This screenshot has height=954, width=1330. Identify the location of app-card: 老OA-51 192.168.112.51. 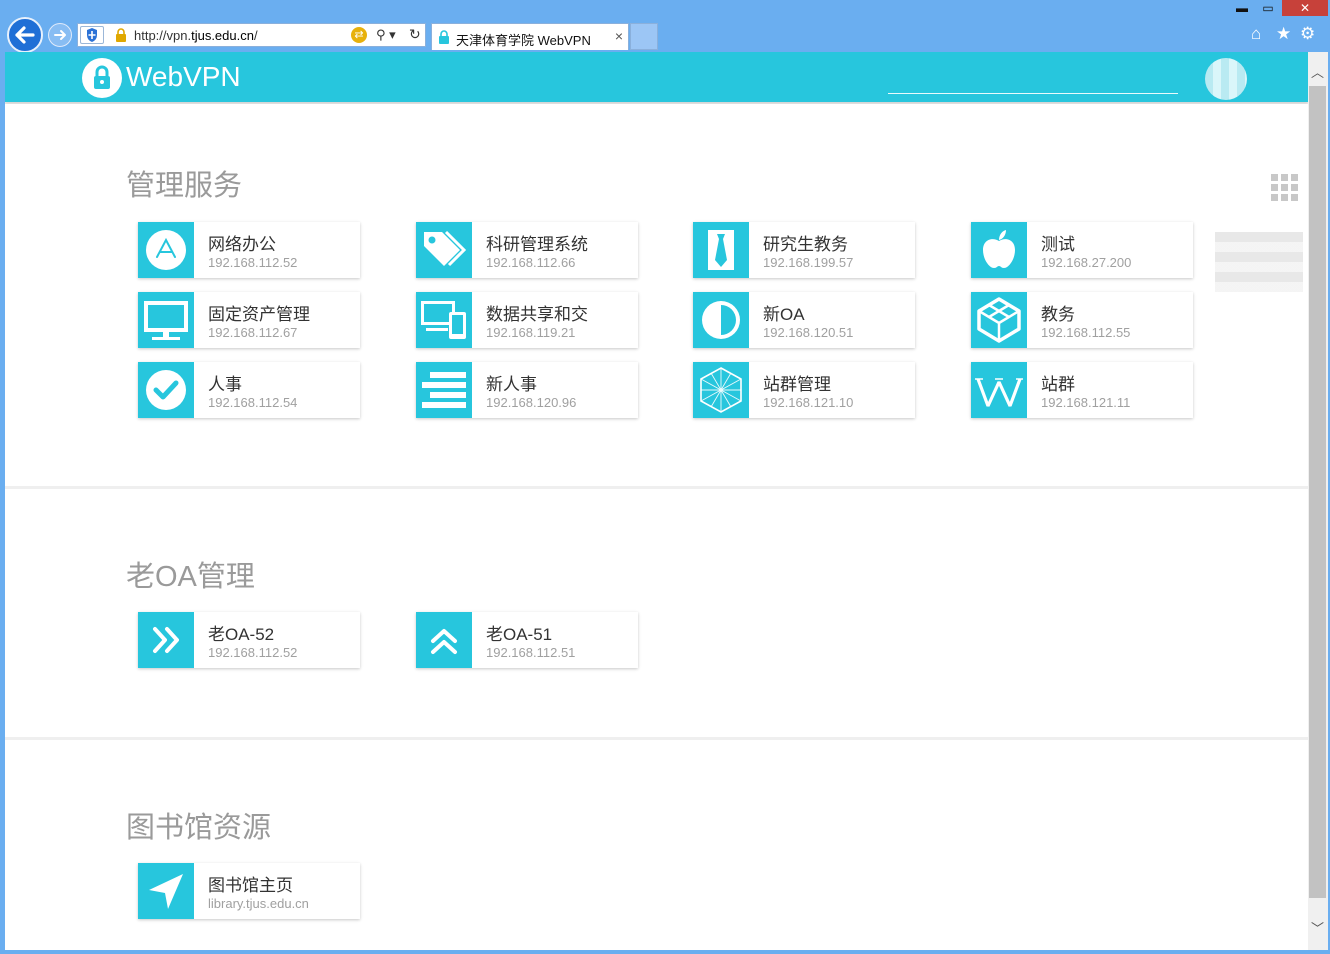
(527, 640).